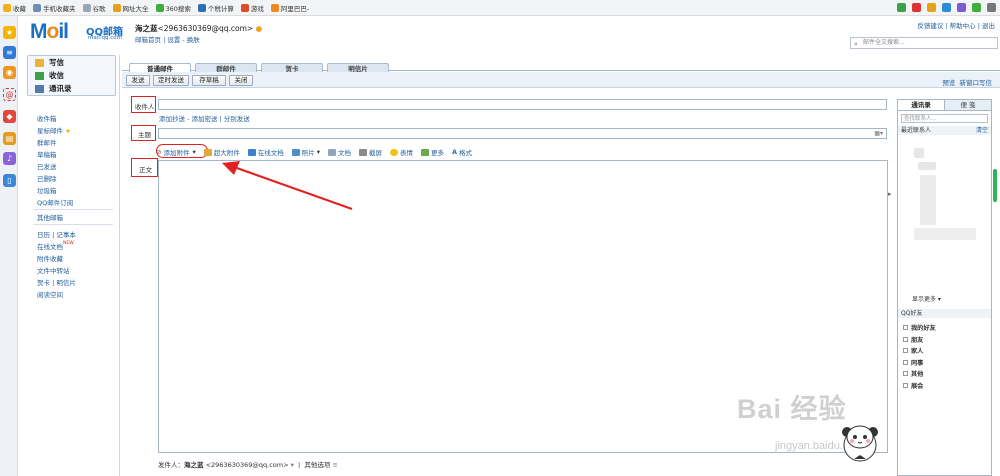 This screenshot has width=1000, height=476. What do you see at coordinates (39, 75) in the screenshot?
I see `inbox-icon` at bounding box center [39, 75].